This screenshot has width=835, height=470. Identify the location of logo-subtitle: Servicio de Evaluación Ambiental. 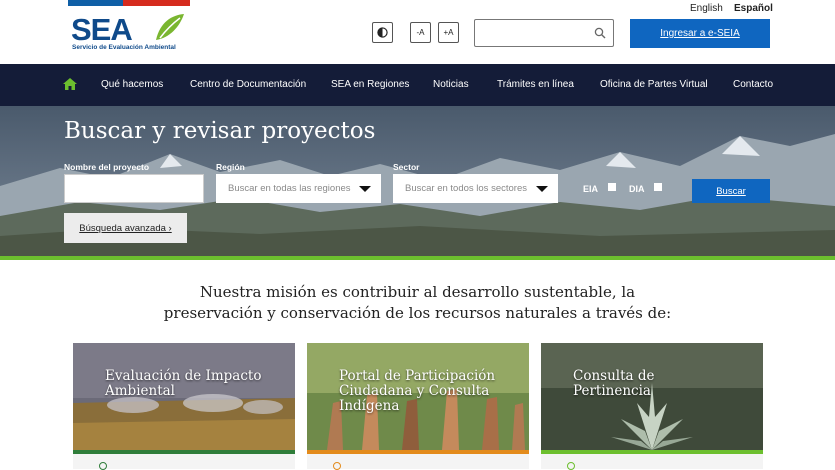
(124, 47).